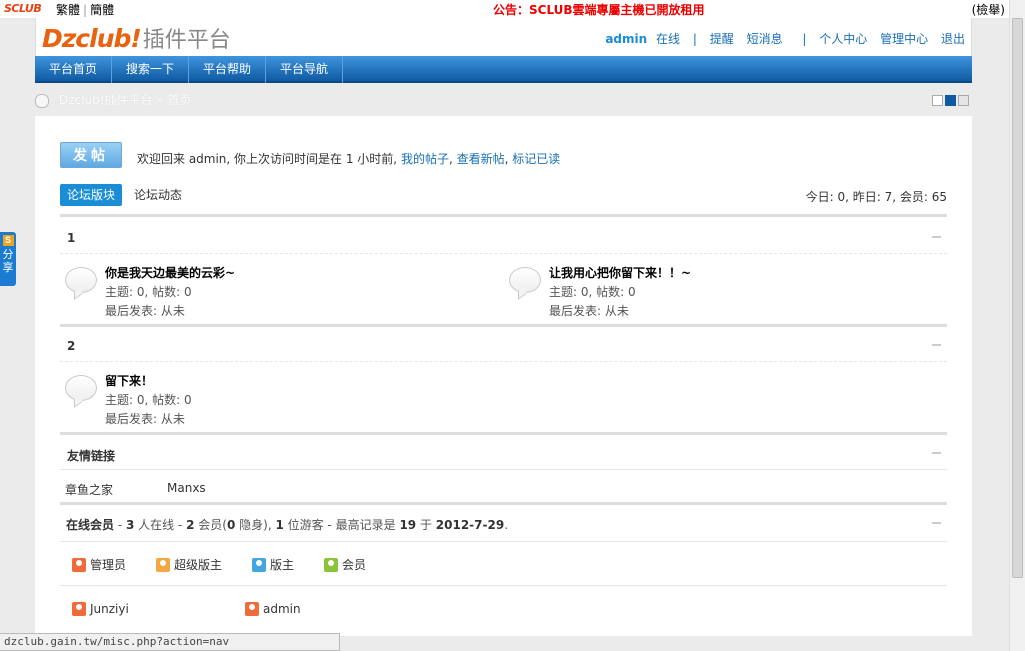 Image resolution: width=1025 pixels, height=651 pixels. I want to click on share-tab: S 分享, so click(8, 259).